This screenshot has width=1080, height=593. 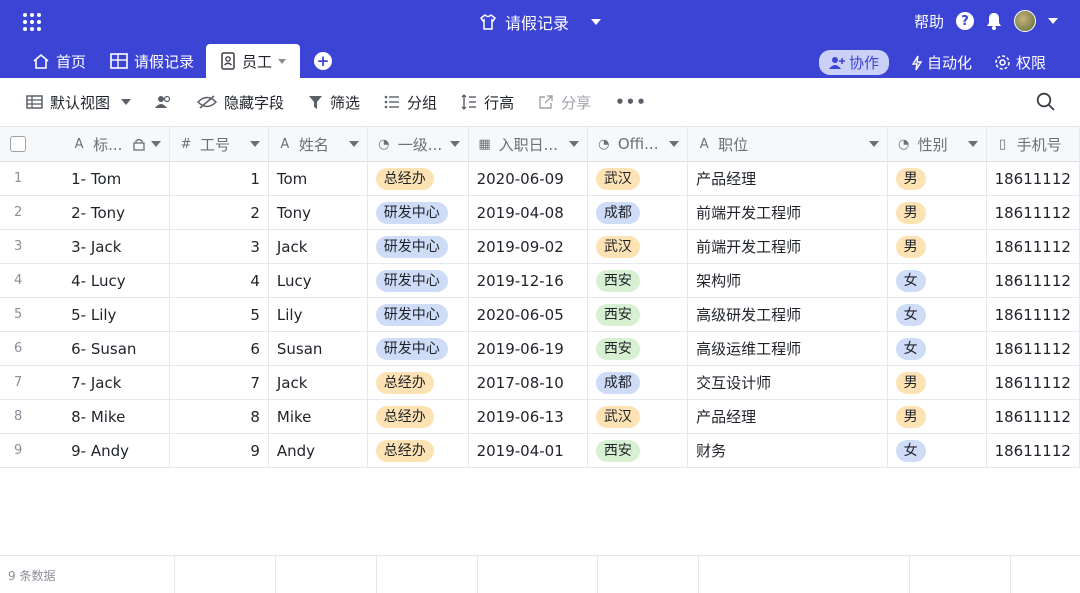 I want to click on title-cell: 6- Susan, so click(x=116, y=348).